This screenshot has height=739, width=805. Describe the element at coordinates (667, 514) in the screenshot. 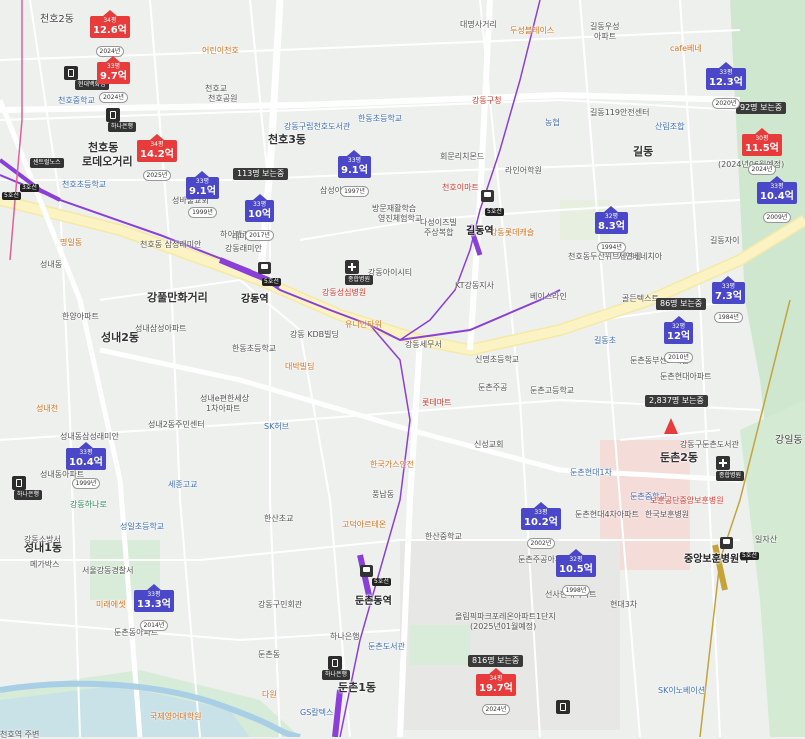

I see `poi-label: 한국보훈병원` at that location.